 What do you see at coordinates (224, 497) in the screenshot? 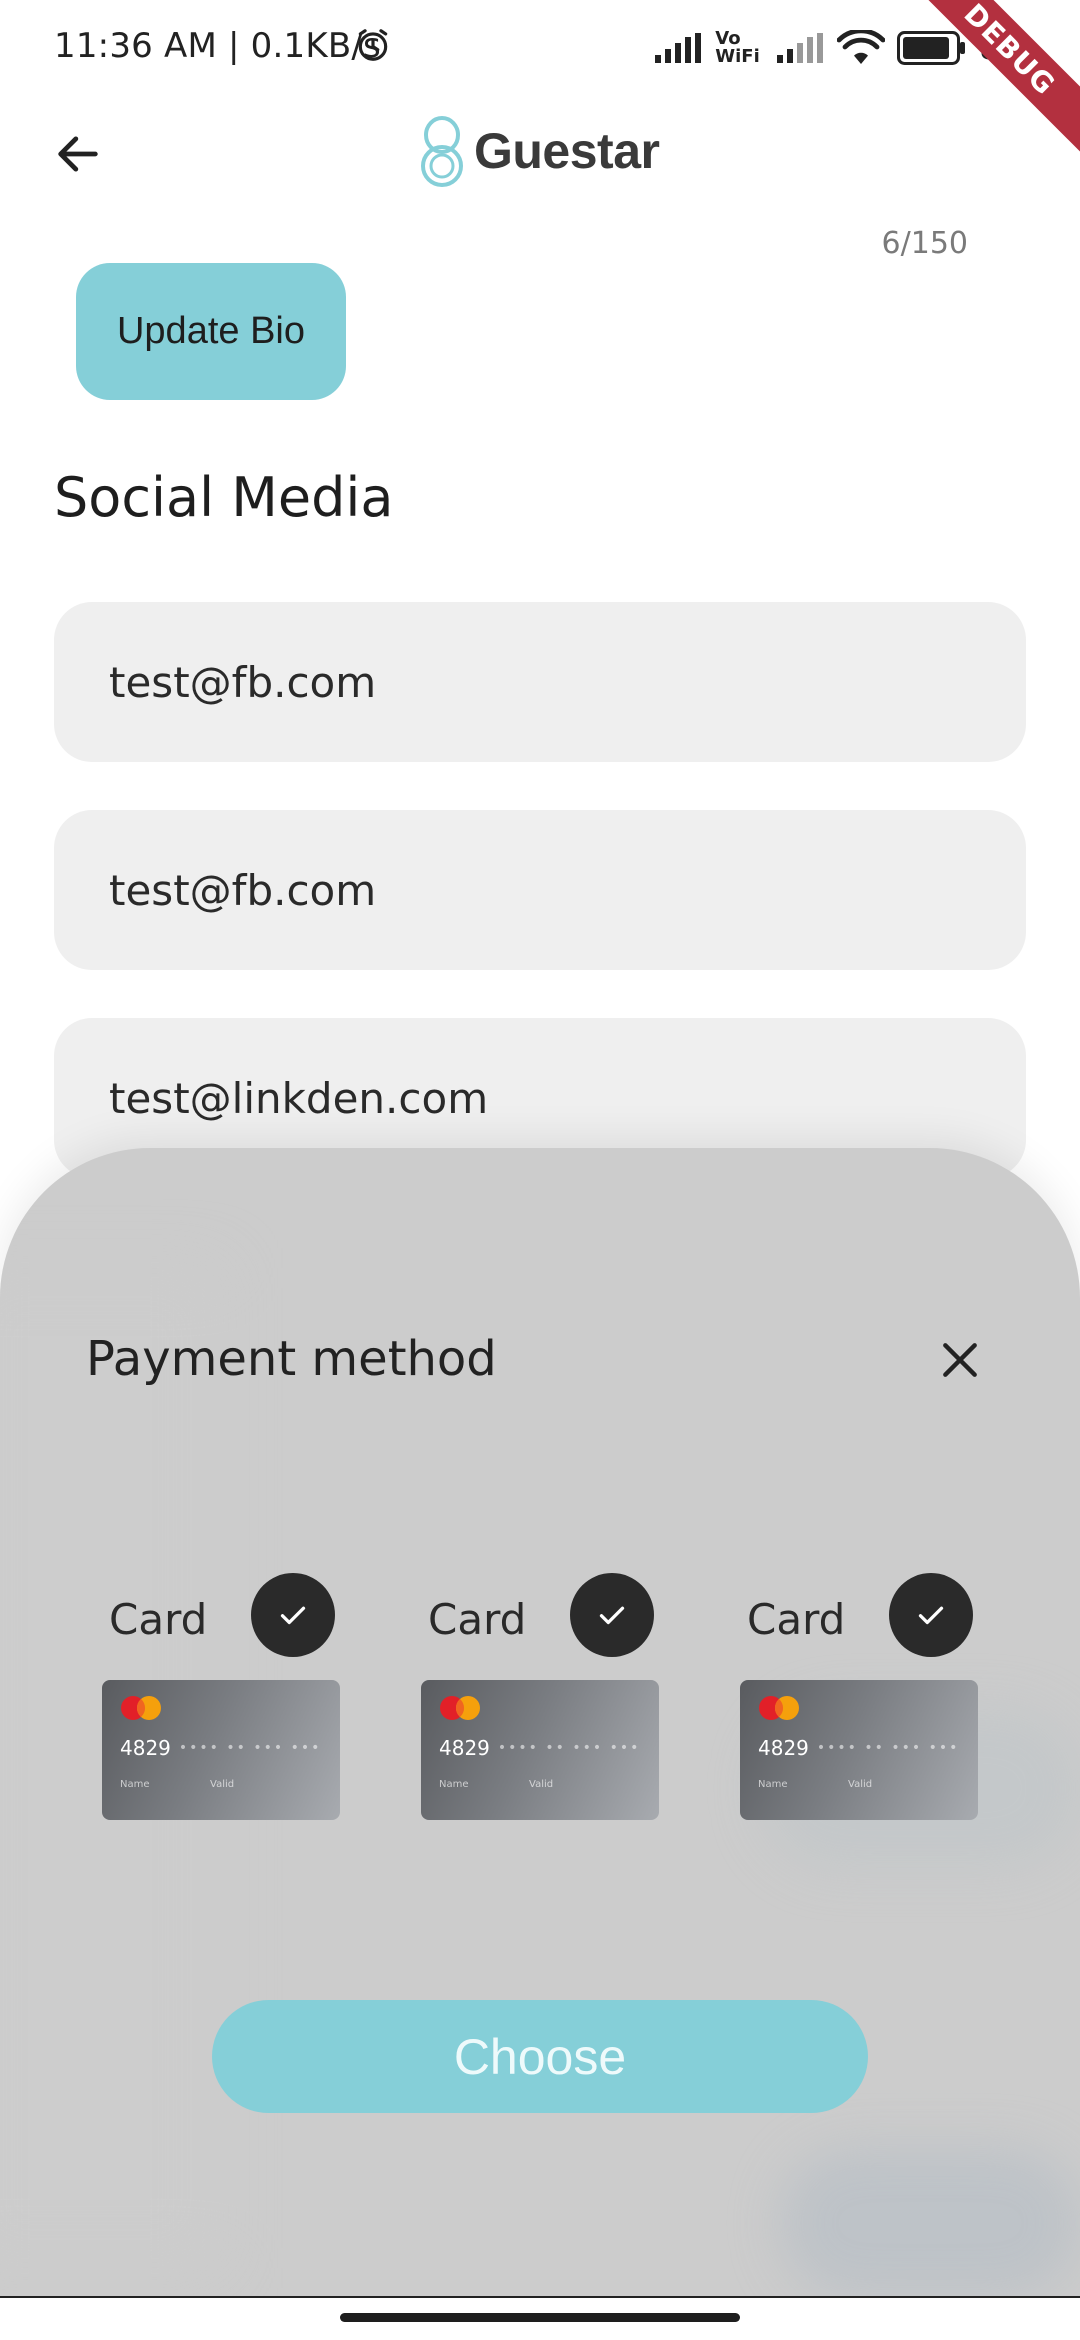
I see `social-media-title: Social Media` at bounding box center [224, 497].